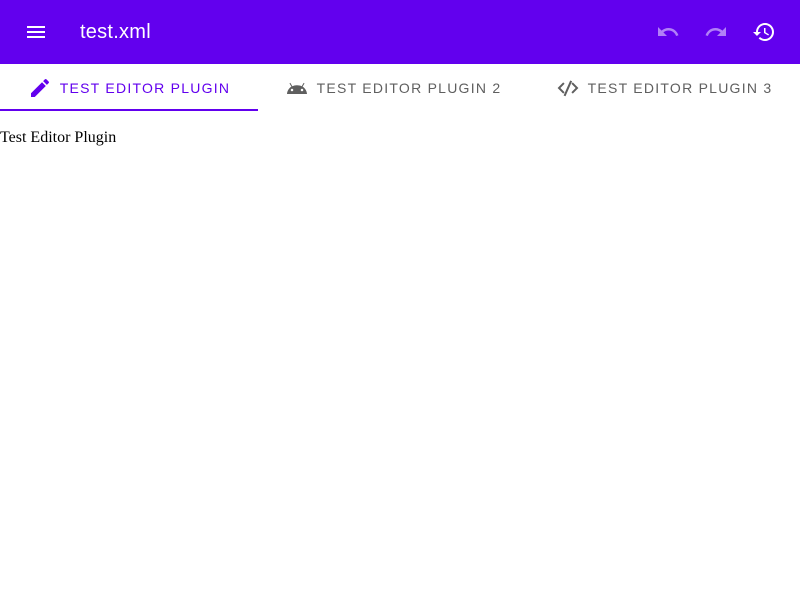 The image size is (800, 600). What do you see at coordinates (400, 32) in the screenshot?
I see `app-bar: test.xml` at bounding box center [400, 32].